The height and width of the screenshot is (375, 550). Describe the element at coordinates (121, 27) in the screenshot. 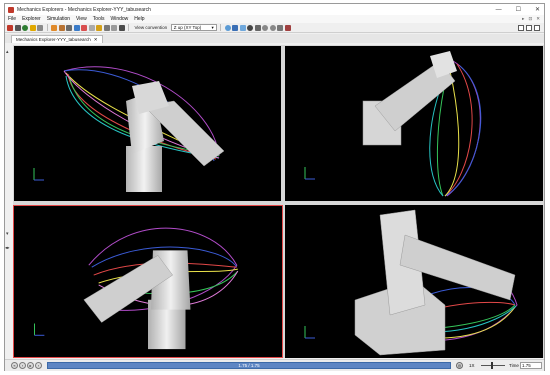

I see `split-view-icon` at that location.